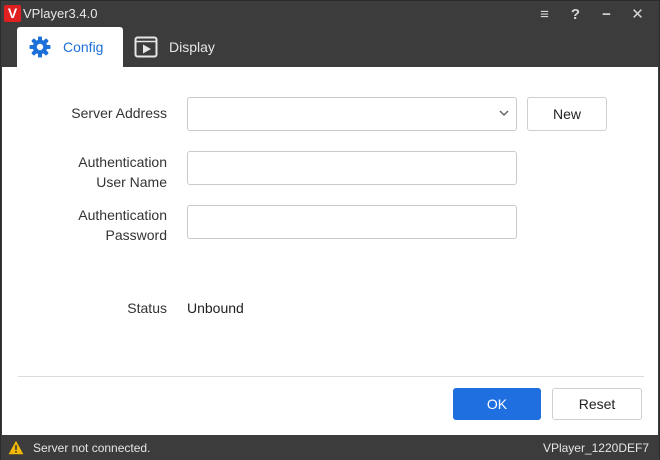 This screenshot has width=660, height=460. I want to click on gear-icon, so click(40, 47).